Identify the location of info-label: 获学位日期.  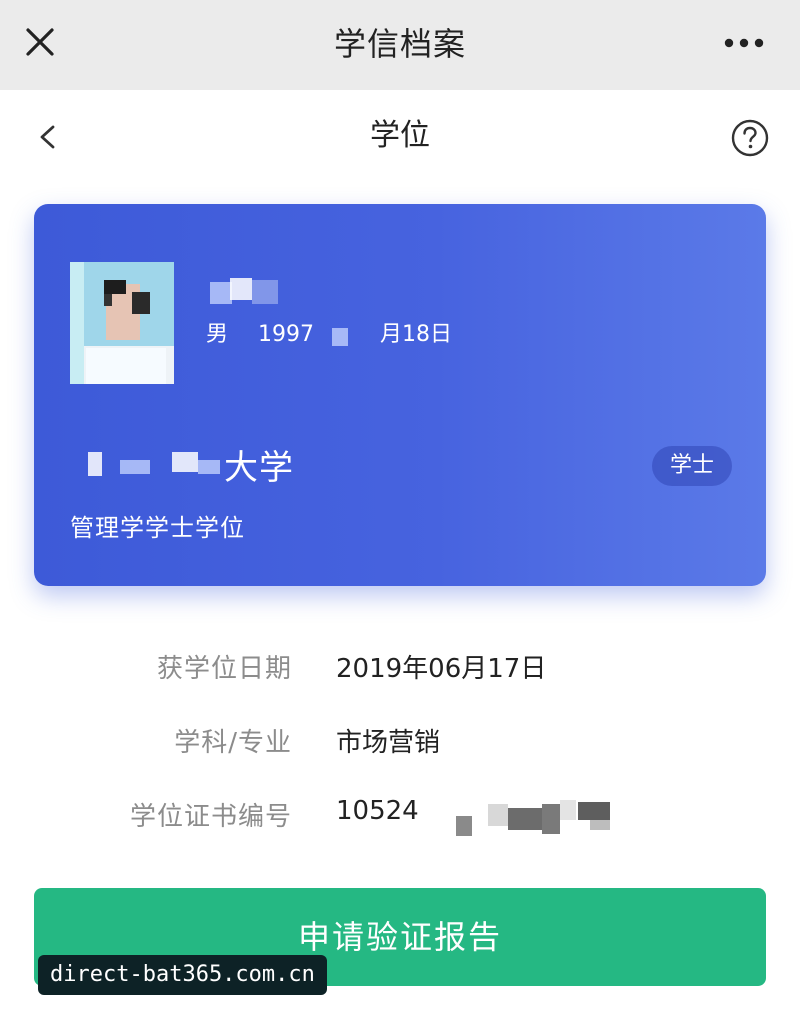
(224, 669).